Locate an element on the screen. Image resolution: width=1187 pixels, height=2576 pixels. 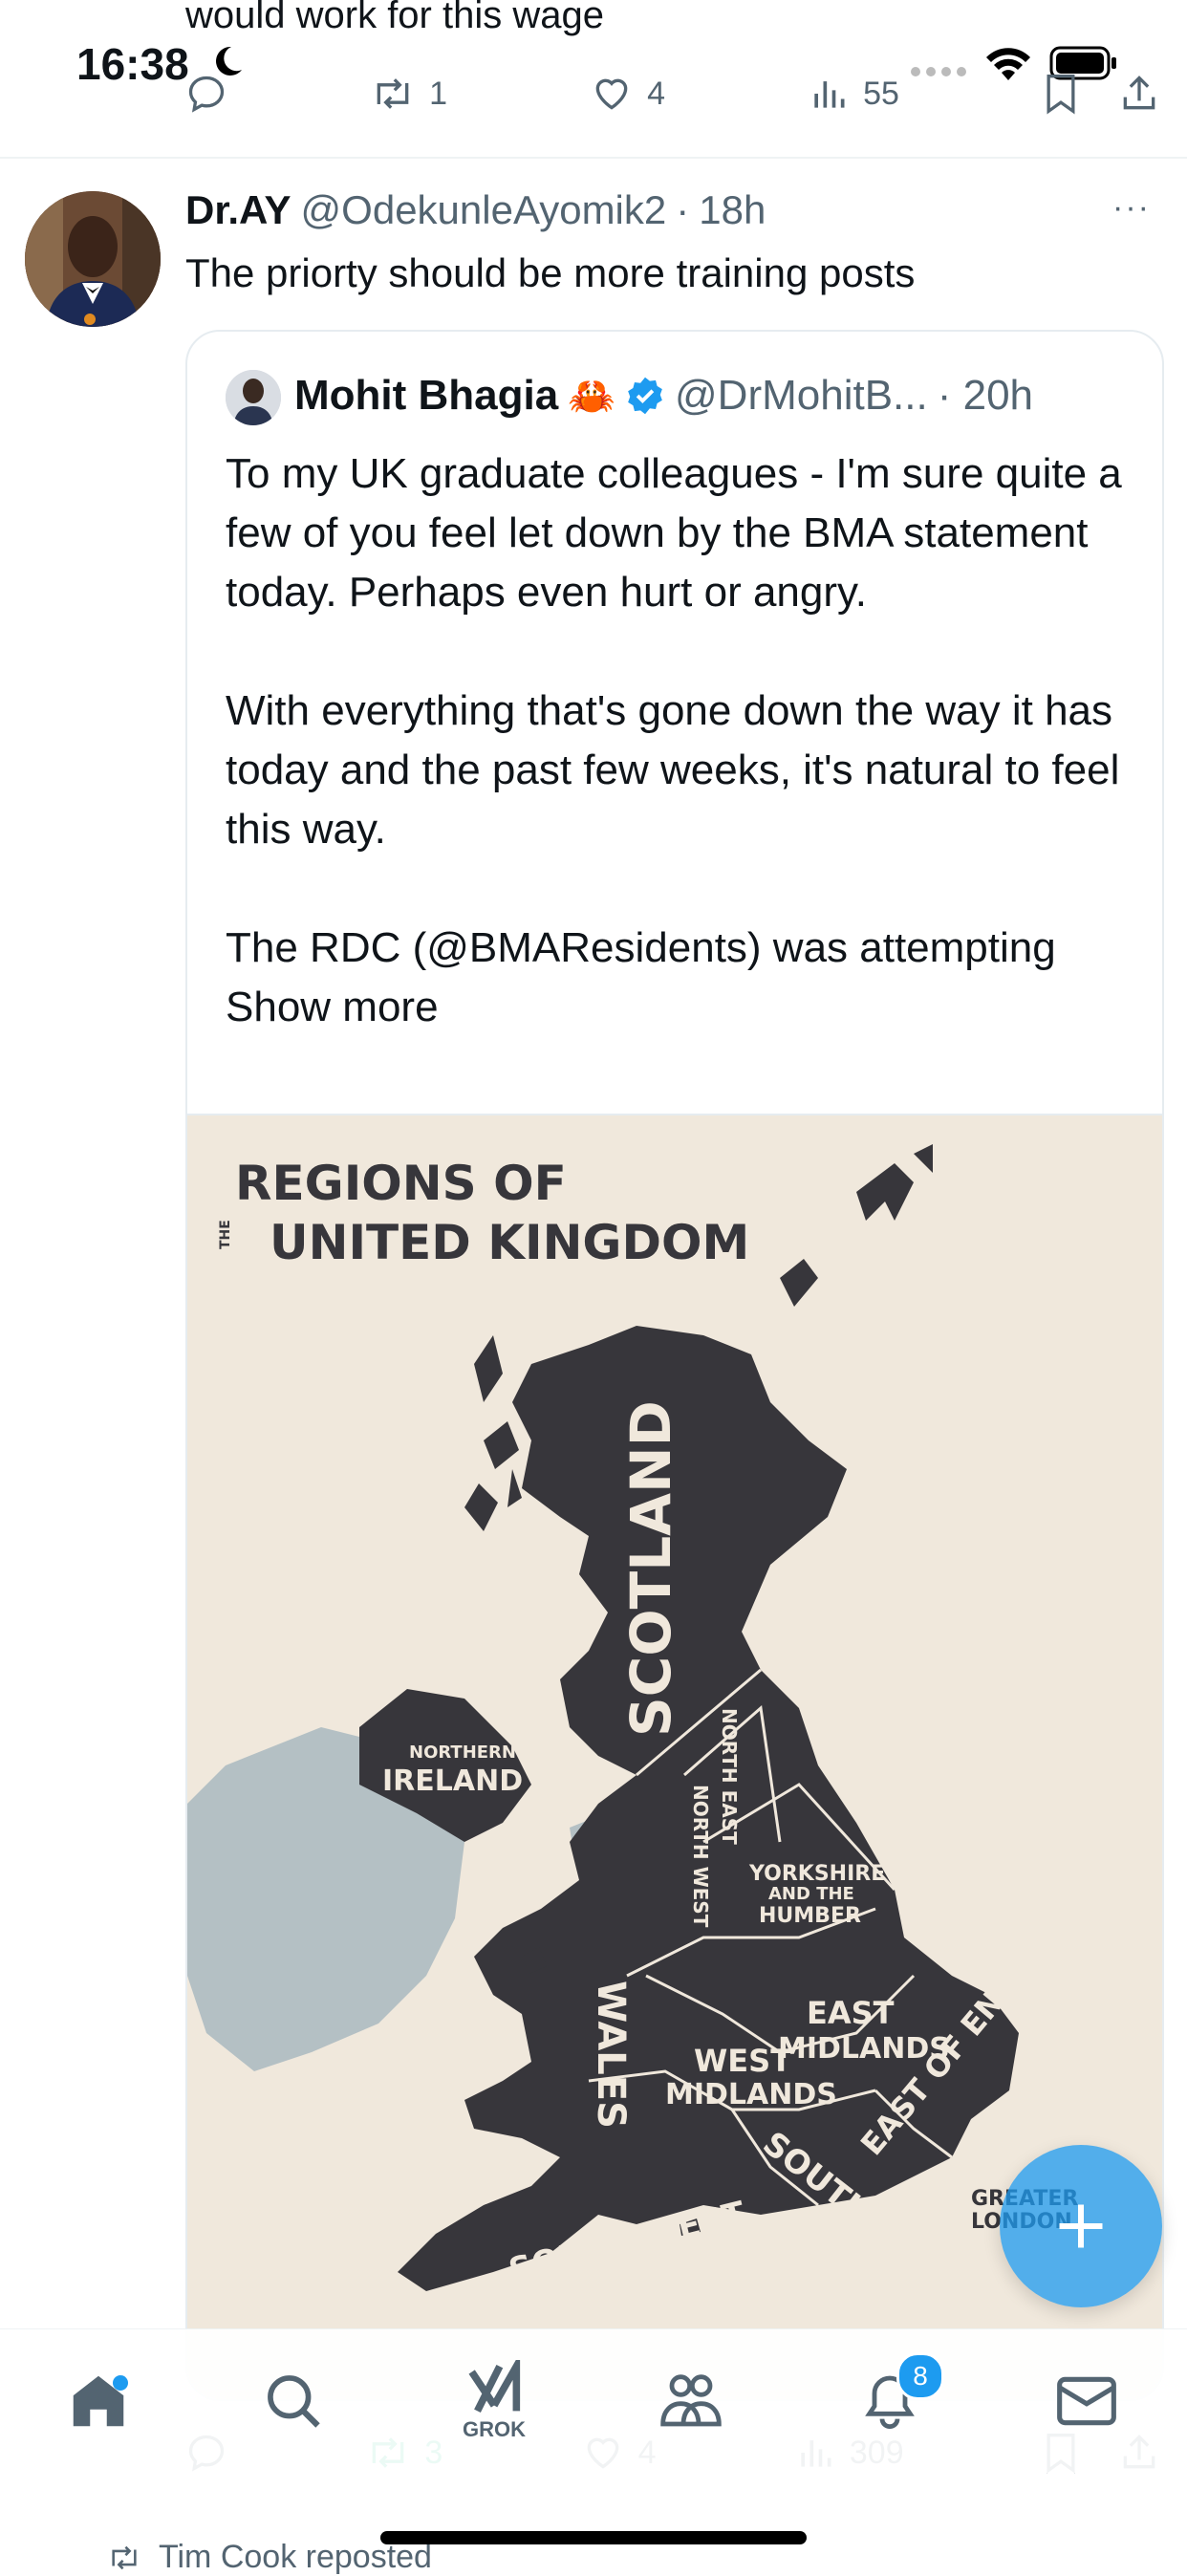
map-title-line1: REGIONS OF is located at coordinates (401, 1184).